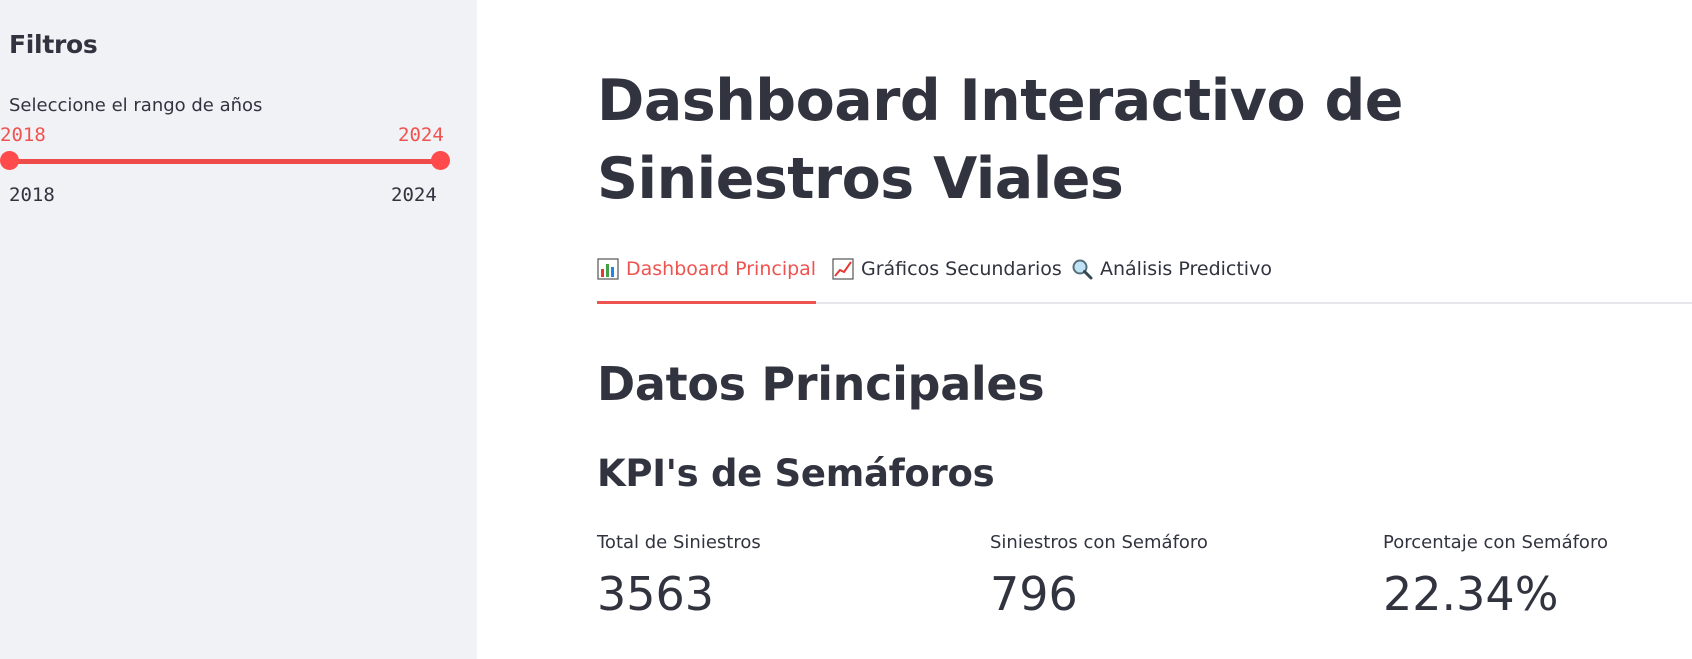  Describe the element at coordinates (843, 269) in the screenshot. I see `line-chart-icon` at that location.